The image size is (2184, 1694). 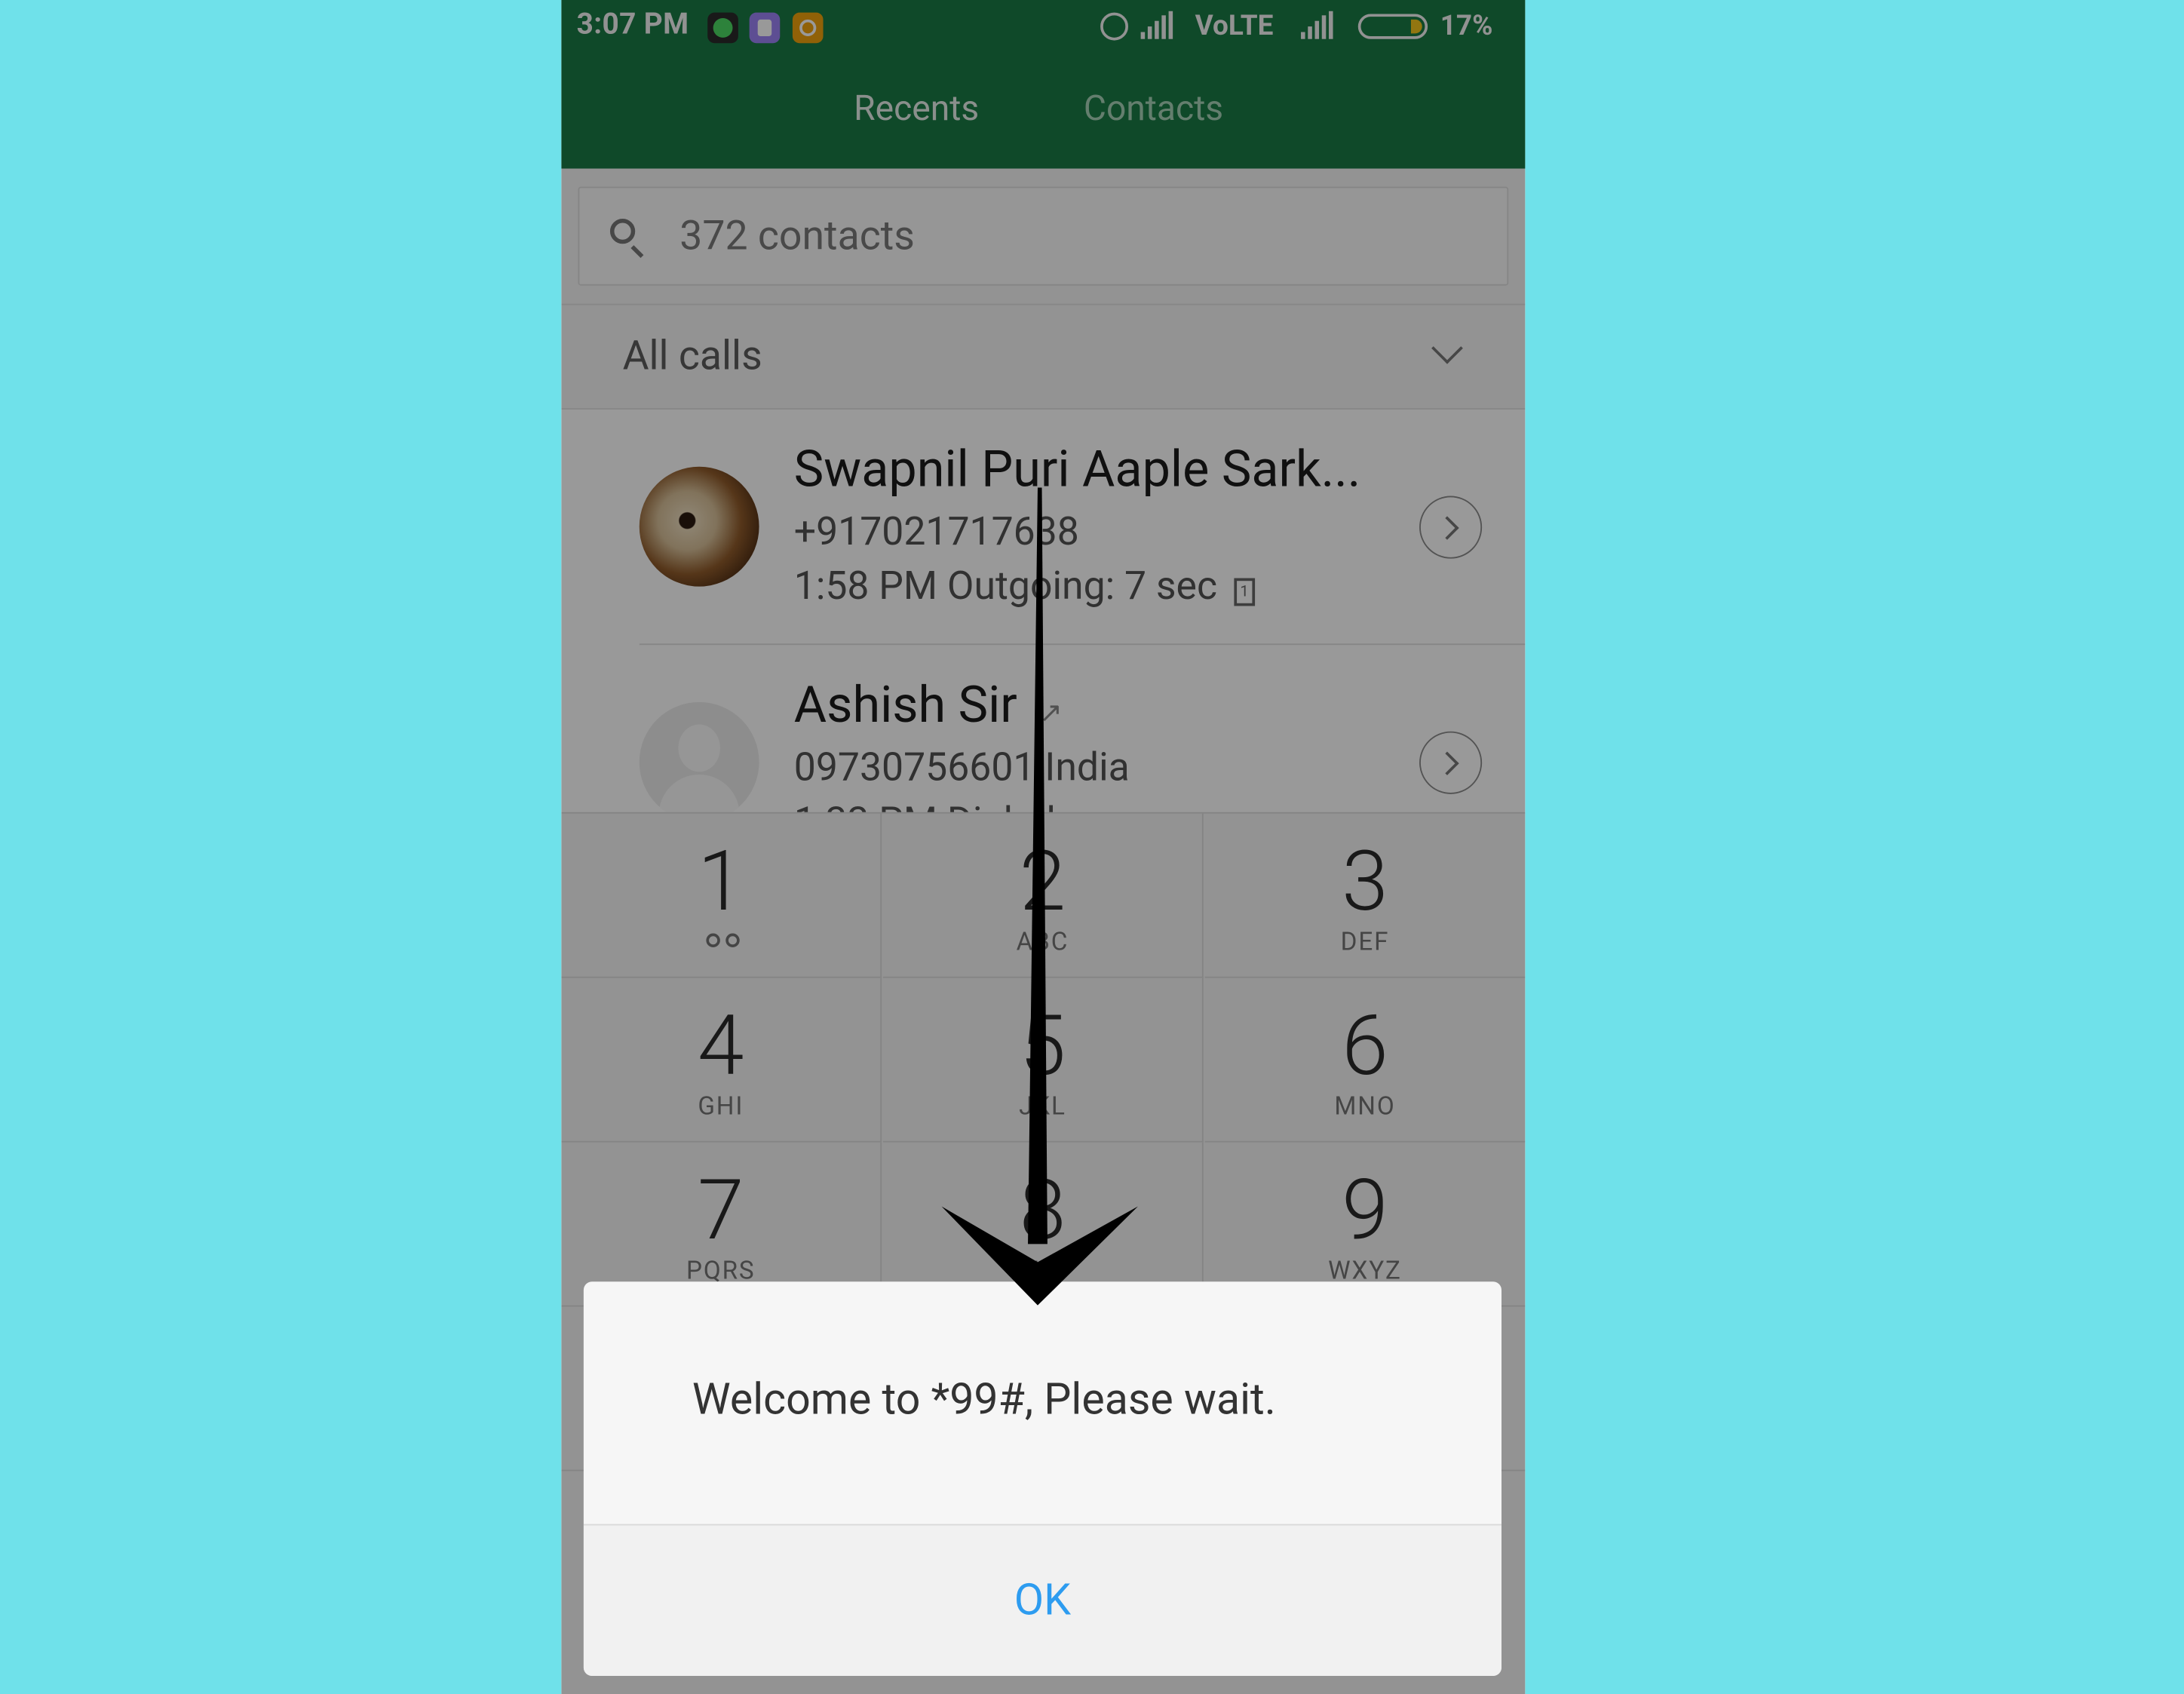 What do you see at coordinates (984, 1399) in the screenshot?
I see `dialog-message: Welcome to *99#, Please wait.` at bounding box center [984, 1399].